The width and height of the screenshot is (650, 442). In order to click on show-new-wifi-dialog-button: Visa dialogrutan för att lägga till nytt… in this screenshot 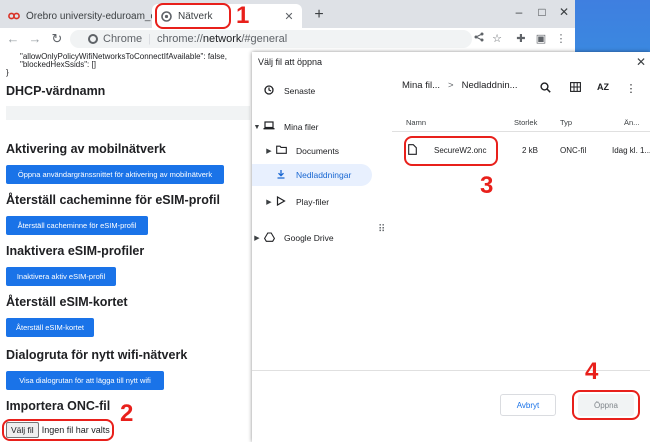, I will do `click(85, 380)`.